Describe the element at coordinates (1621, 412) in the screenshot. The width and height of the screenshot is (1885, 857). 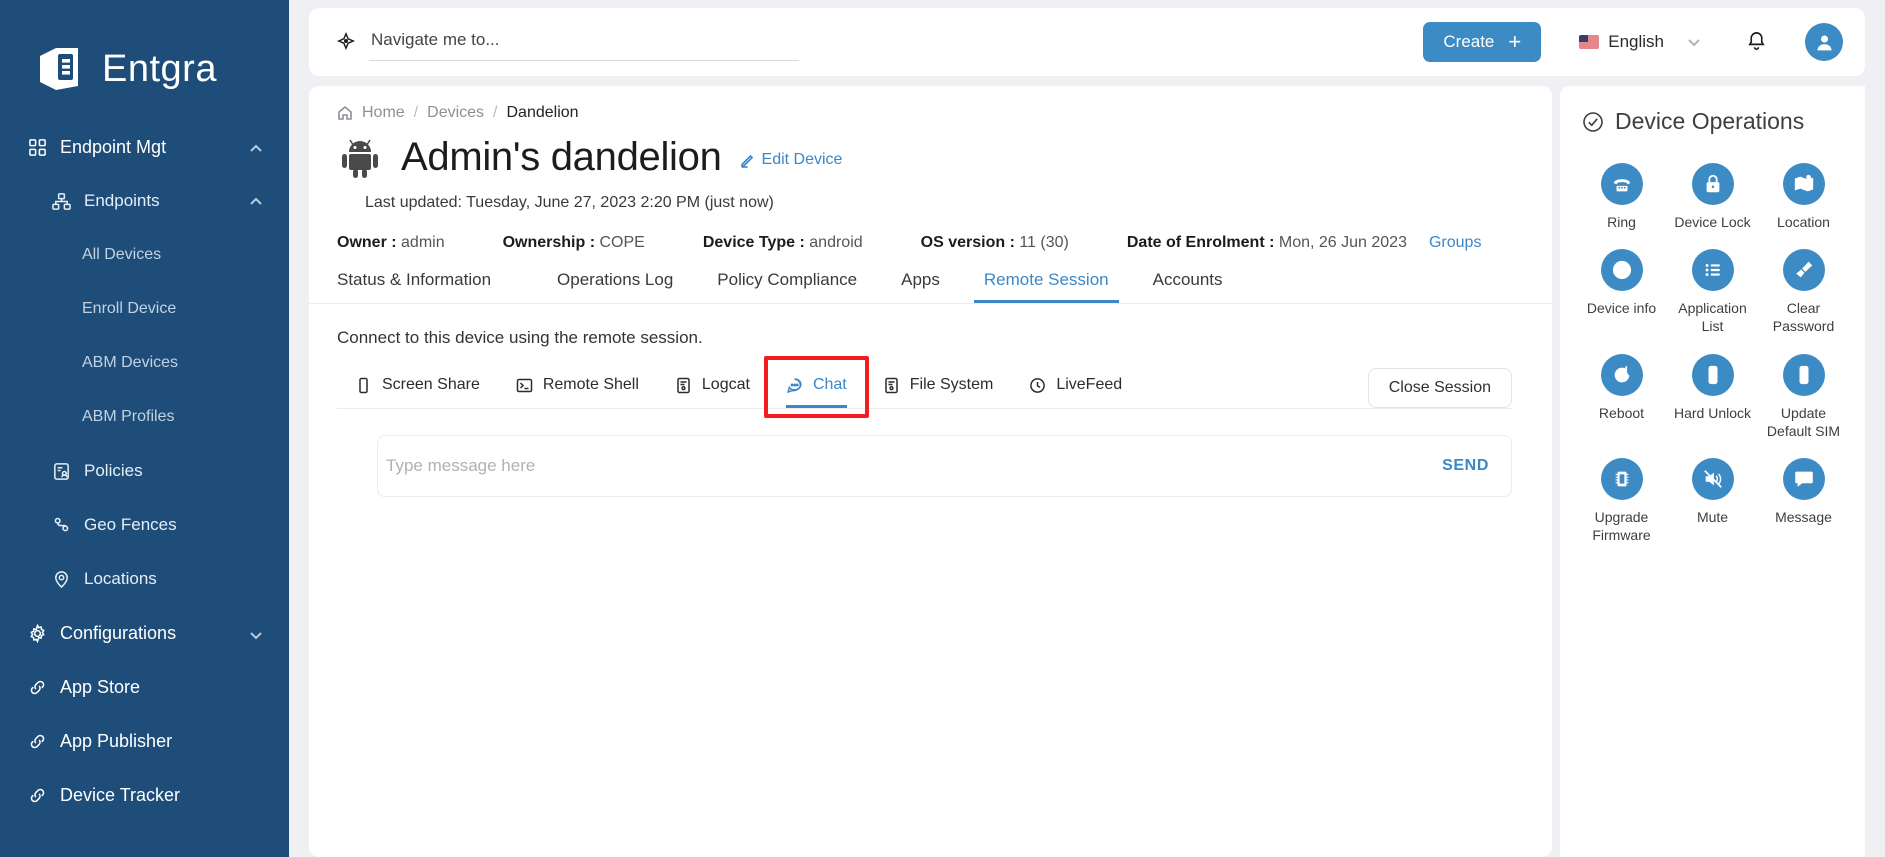
I see `operation-label: Reboot` at that location.